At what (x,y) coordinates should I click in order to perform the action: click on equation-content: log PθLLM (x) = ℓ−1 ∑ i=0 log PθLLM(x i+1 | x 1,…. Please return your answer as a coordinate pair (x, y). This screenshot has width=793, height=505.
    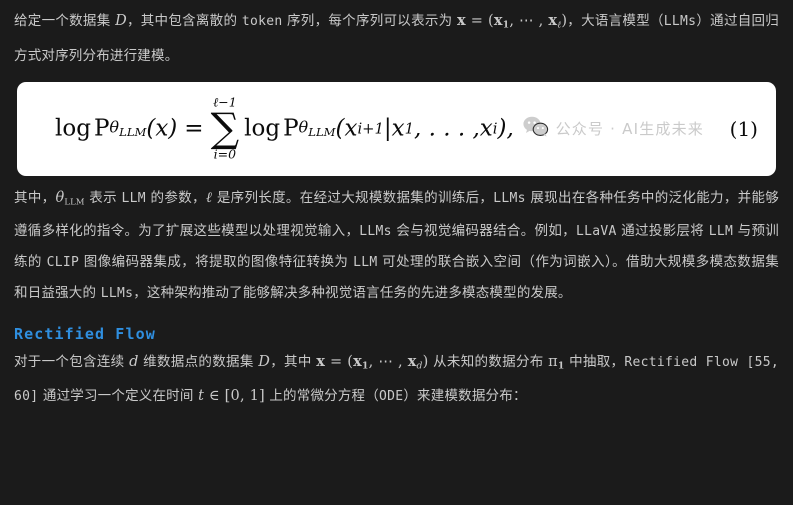
    Looking at the image, I should click on (396, 128).